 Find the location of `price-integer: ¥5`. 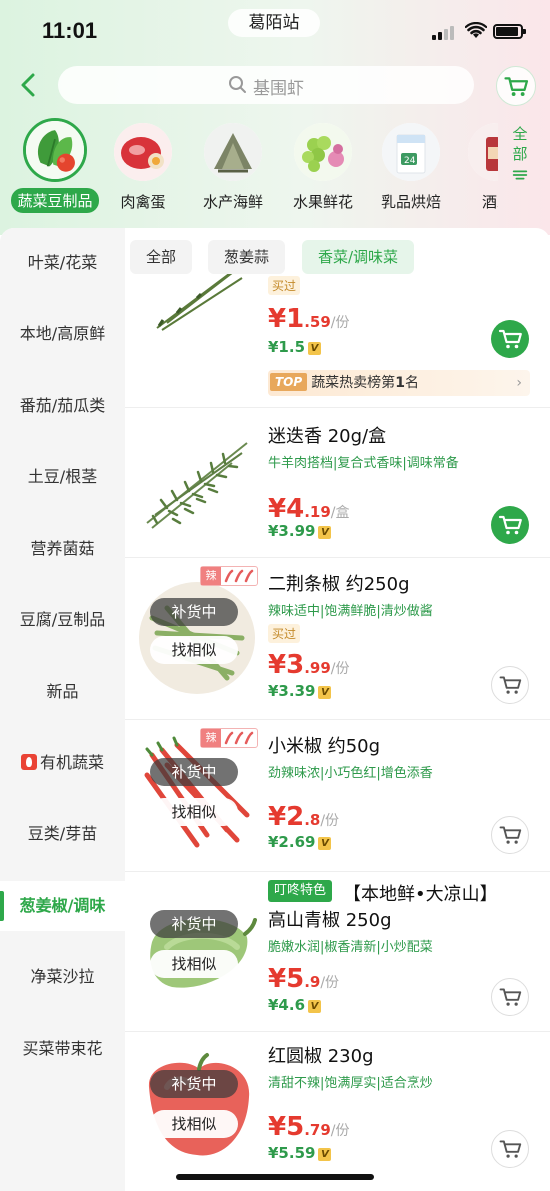

price-integer: ¥5 is located at coordinates (286, 1127).